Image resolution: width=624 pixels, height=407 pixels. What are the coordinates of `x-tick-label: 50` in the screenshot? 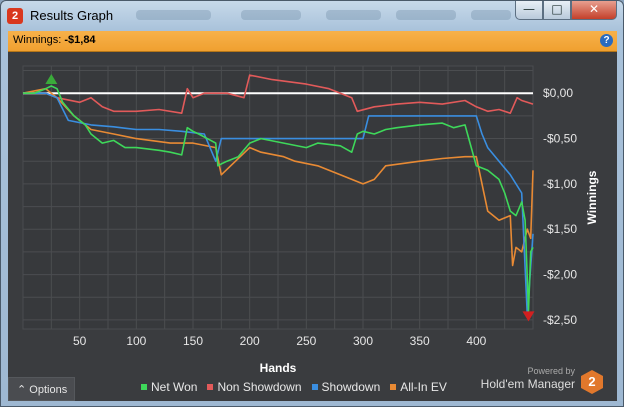 It's located at (80, 341).